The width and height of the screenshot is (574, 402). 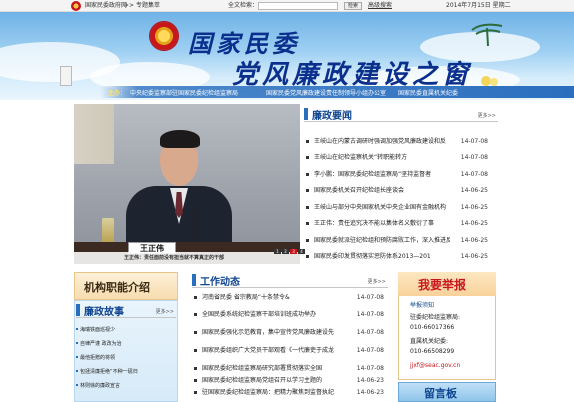 I want to click on site-home-link: 国家民委政府网, so click(x=106, y=6).